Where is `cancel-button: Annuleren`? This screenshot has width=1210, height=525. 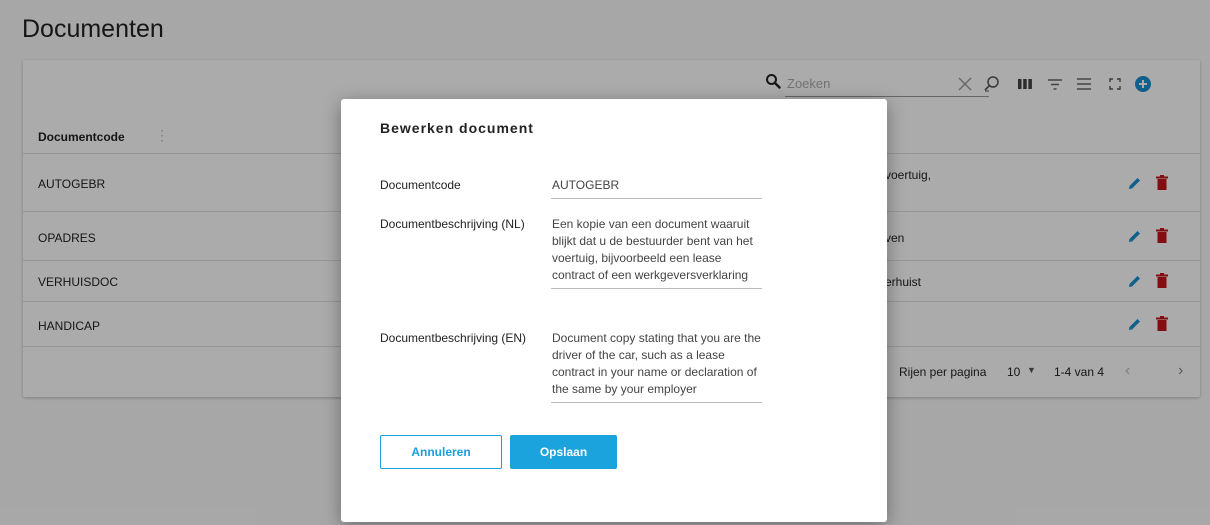
cancel-button: Annuleren is located at coordinates (441, 452).